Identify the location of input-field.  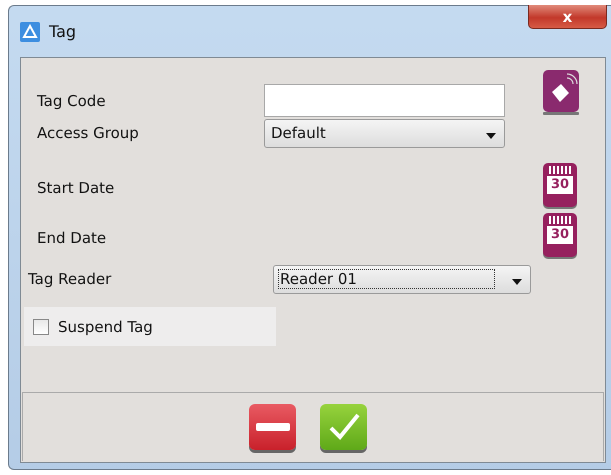
(384, 100).